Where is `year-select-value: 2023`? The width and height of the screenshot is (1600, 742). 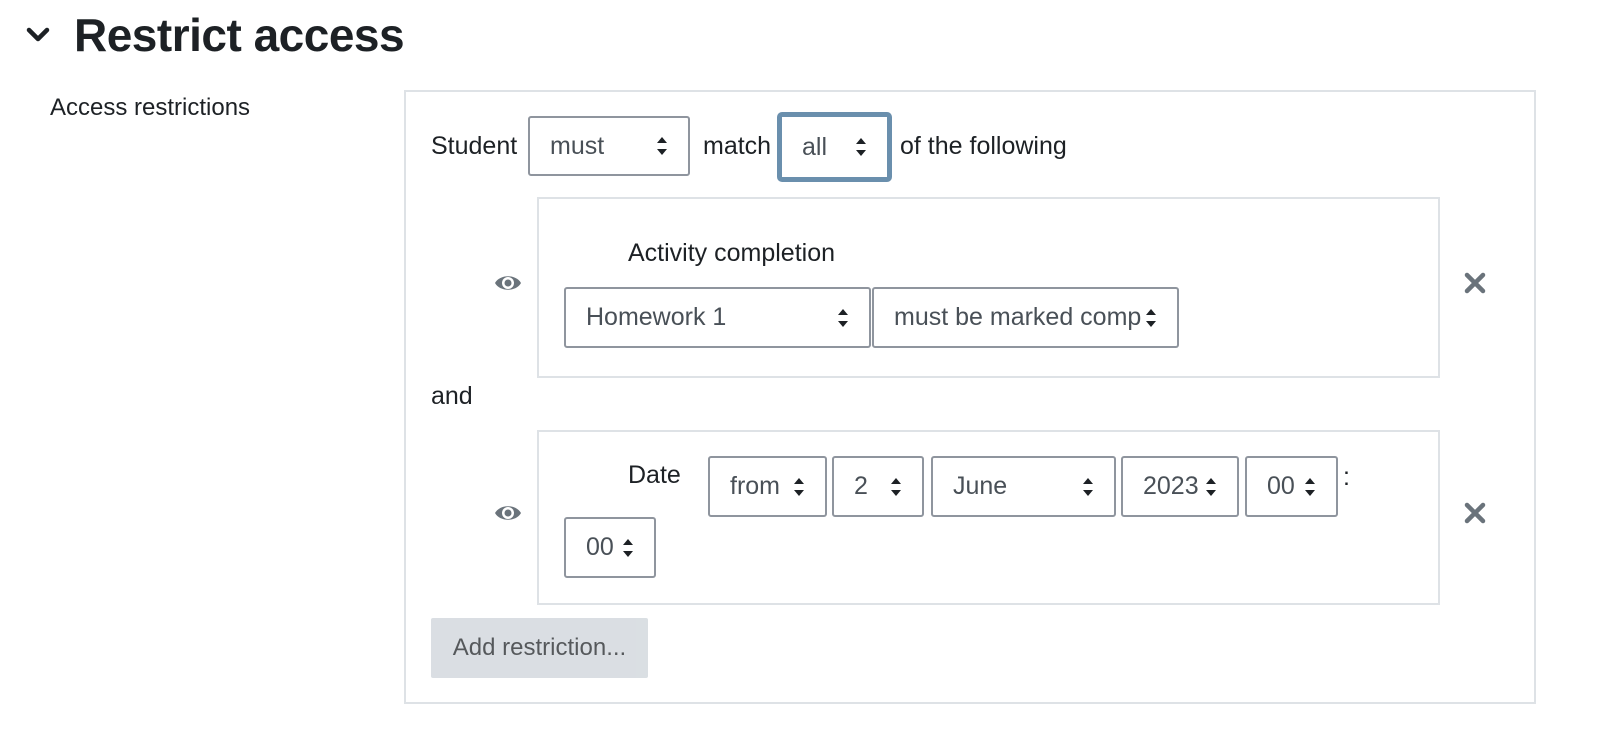
year-select-value: 2023 is located at coordinates (1171, 486).